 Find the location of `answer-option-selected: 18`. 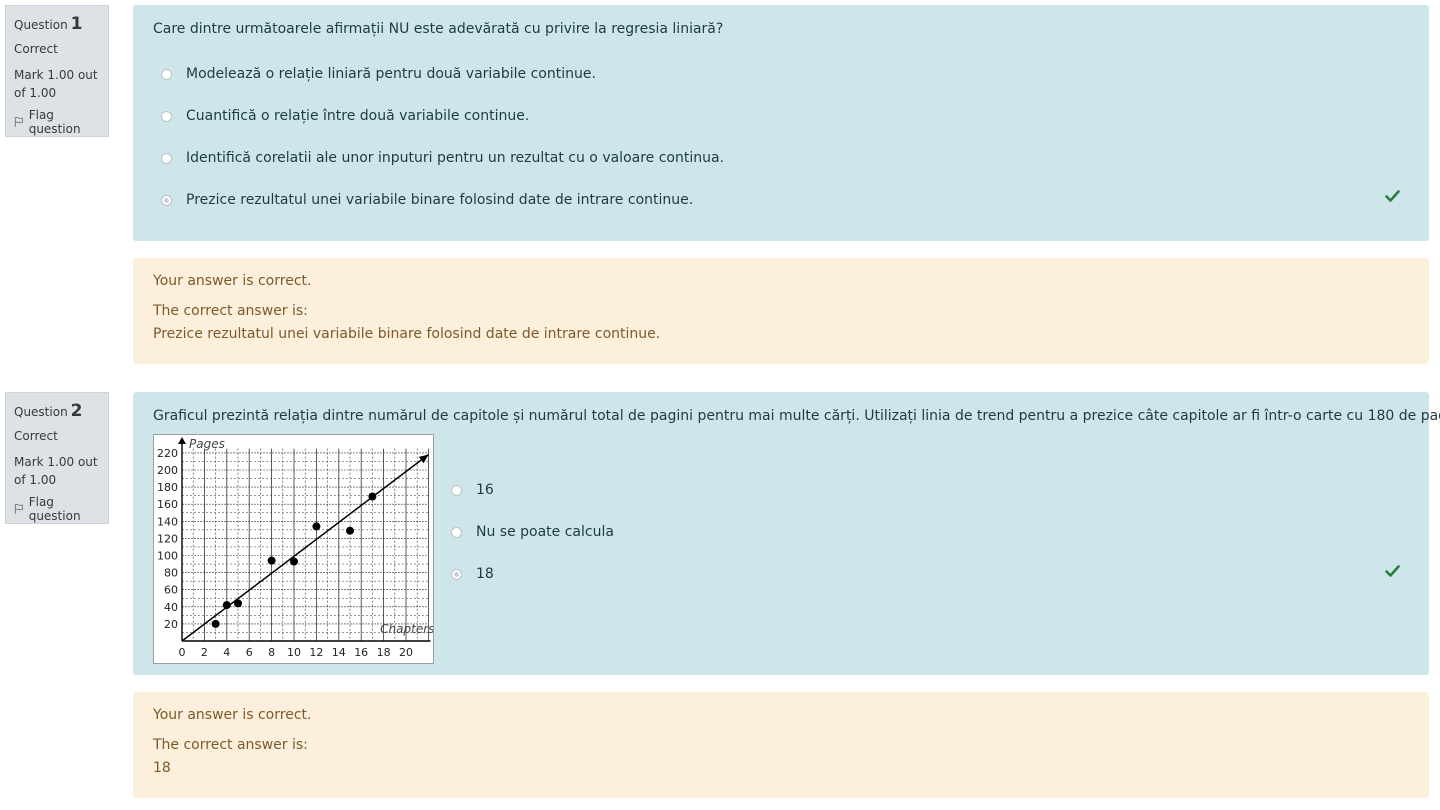

answer-option-selected: 18 is located at coordinates (472, 574).